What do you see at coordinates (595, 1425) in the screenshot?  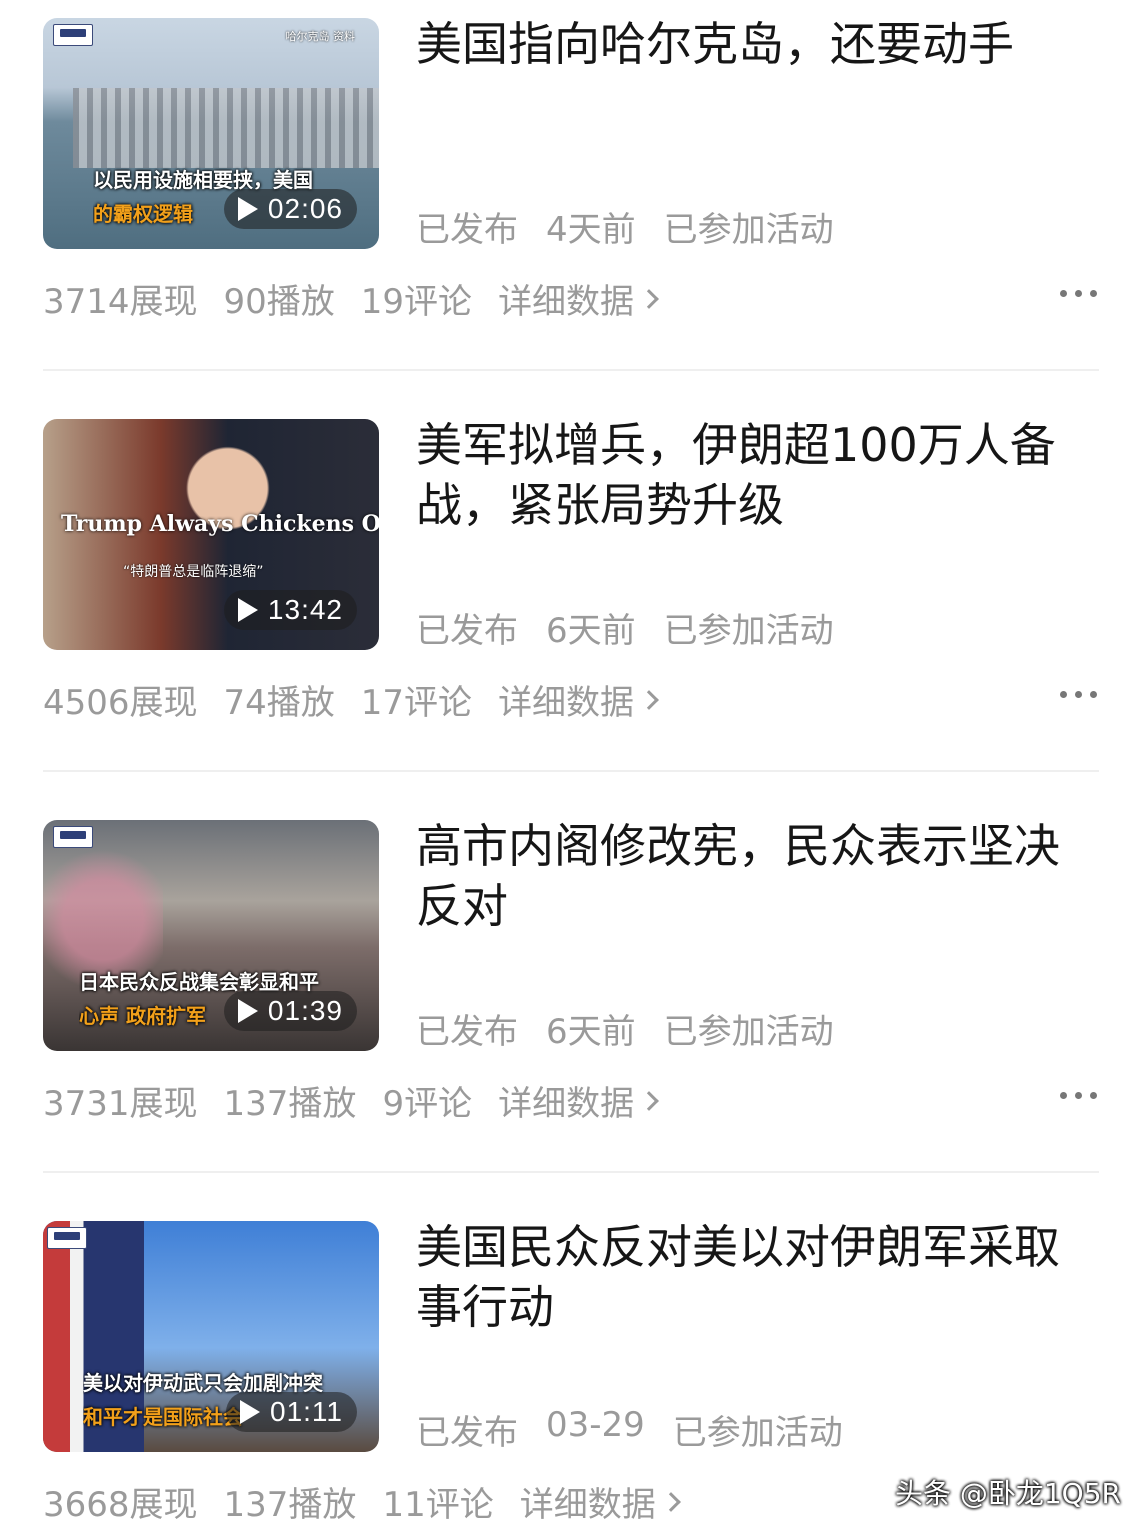 I see `publish-time: 03-29` at bounding box center [595, 1425].